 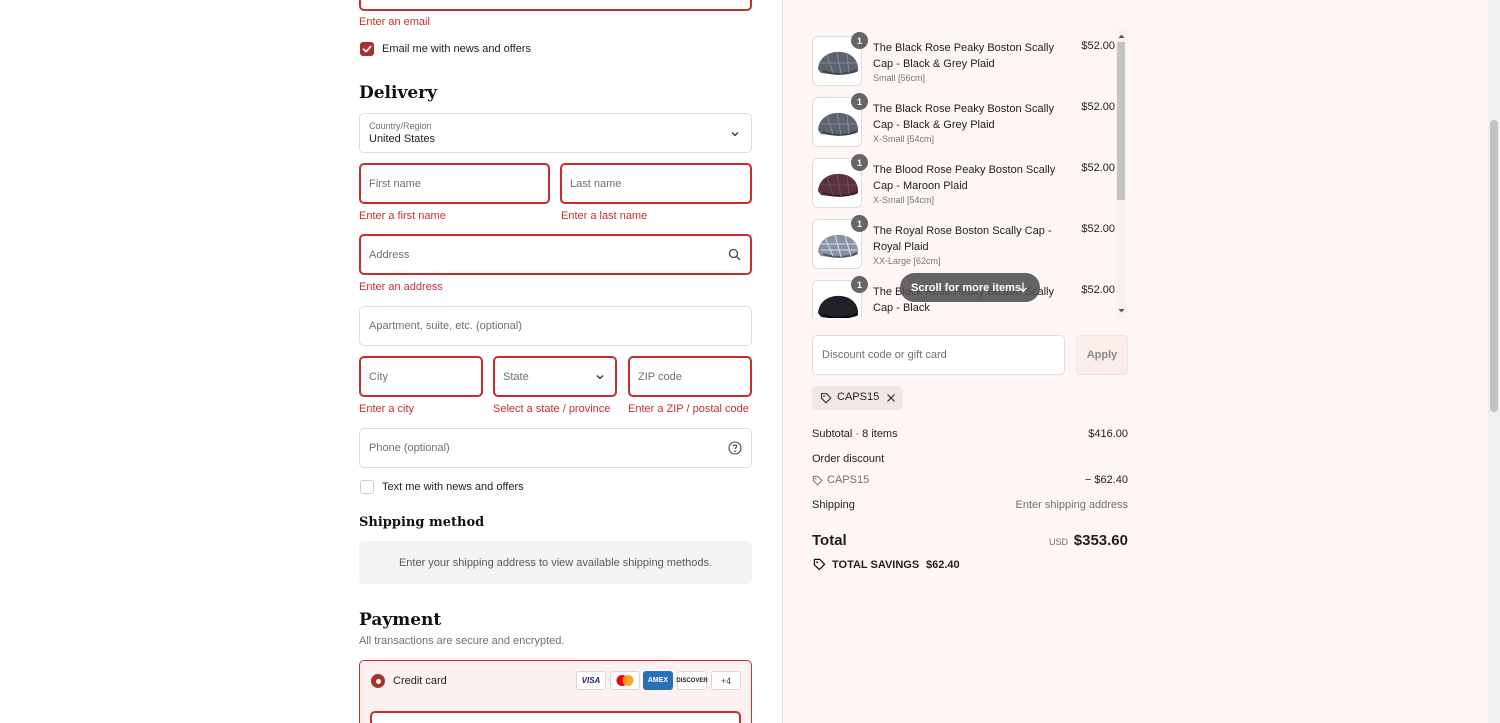 I want to click on apartment-placeholder: Apartment, suite, etc. (optional), so click(x=445, y=326).